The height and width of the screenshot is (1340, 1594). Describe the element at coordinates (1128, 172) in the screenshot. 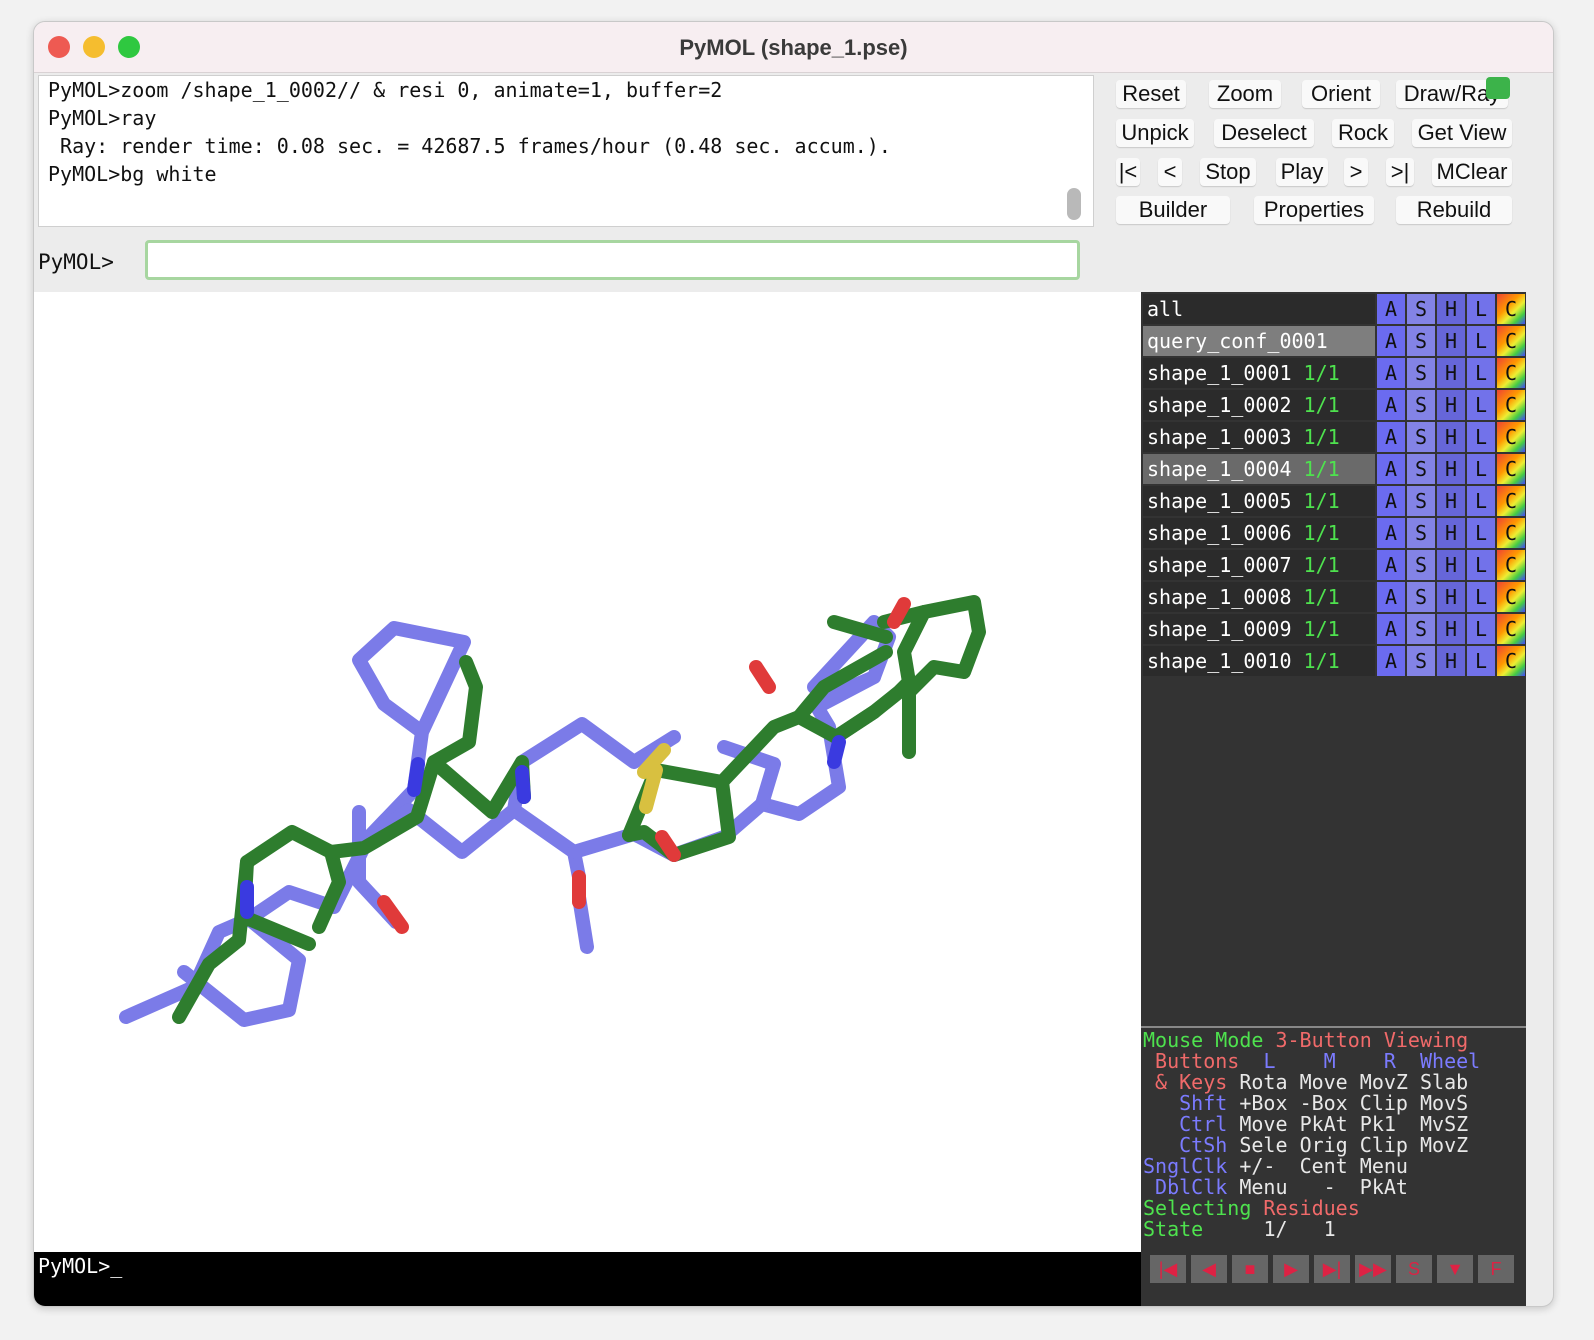

I see `first-frame-button: |<` at that location.